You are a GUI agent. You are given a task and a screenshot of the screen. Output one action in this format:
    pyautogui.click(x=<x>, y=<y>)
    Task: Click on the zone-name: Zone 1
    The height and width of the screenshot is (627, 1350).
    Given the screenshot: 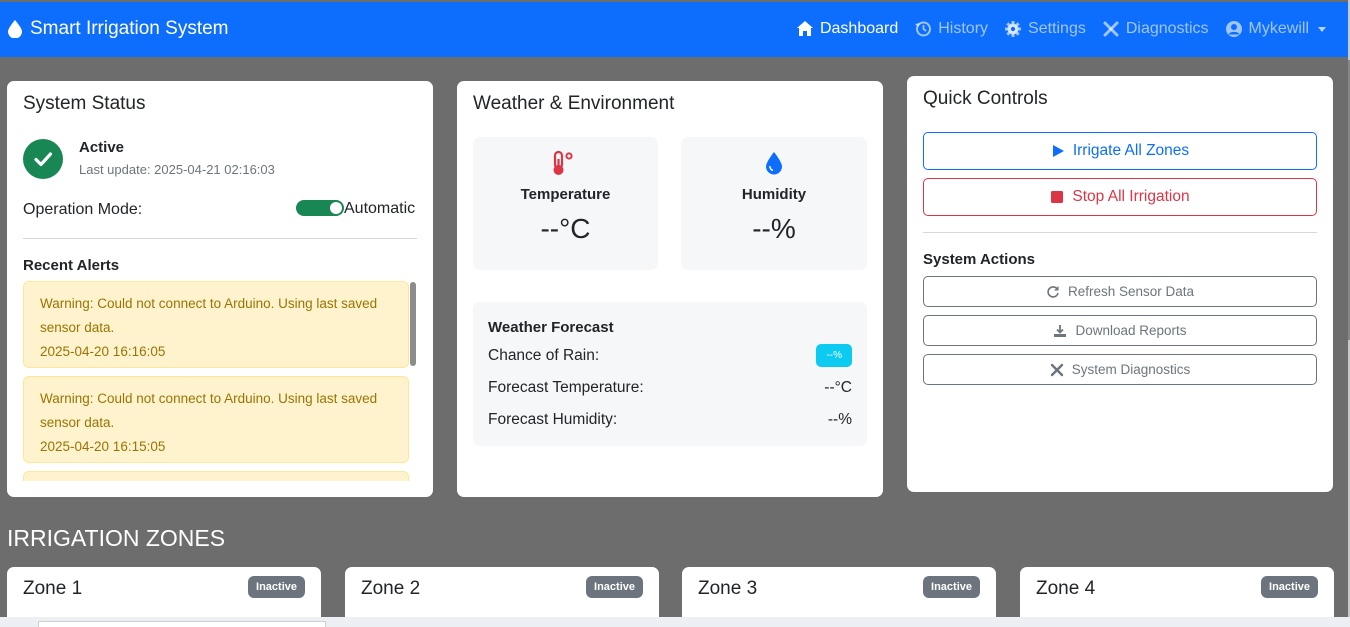 What is the action you would take?
    pyautogui.click(x=53, y=588)
    